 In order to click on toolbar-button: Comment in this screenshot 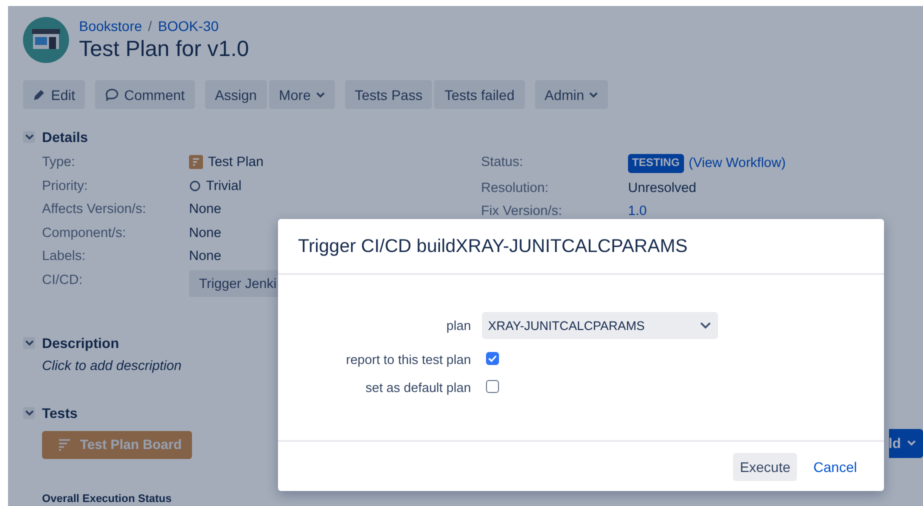, I will do `click(145, 94)`.